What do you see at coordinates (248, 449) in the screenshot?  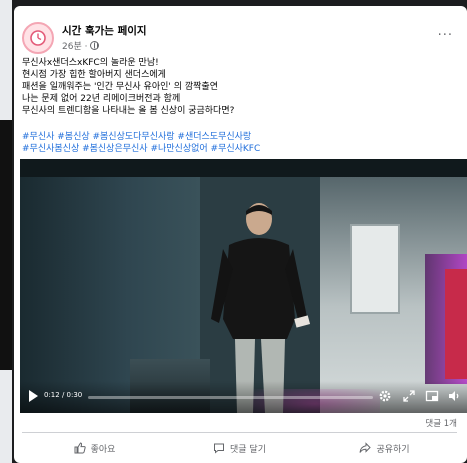 I see `comment-label: 댓글 달기` at bounding box center [248, 449].